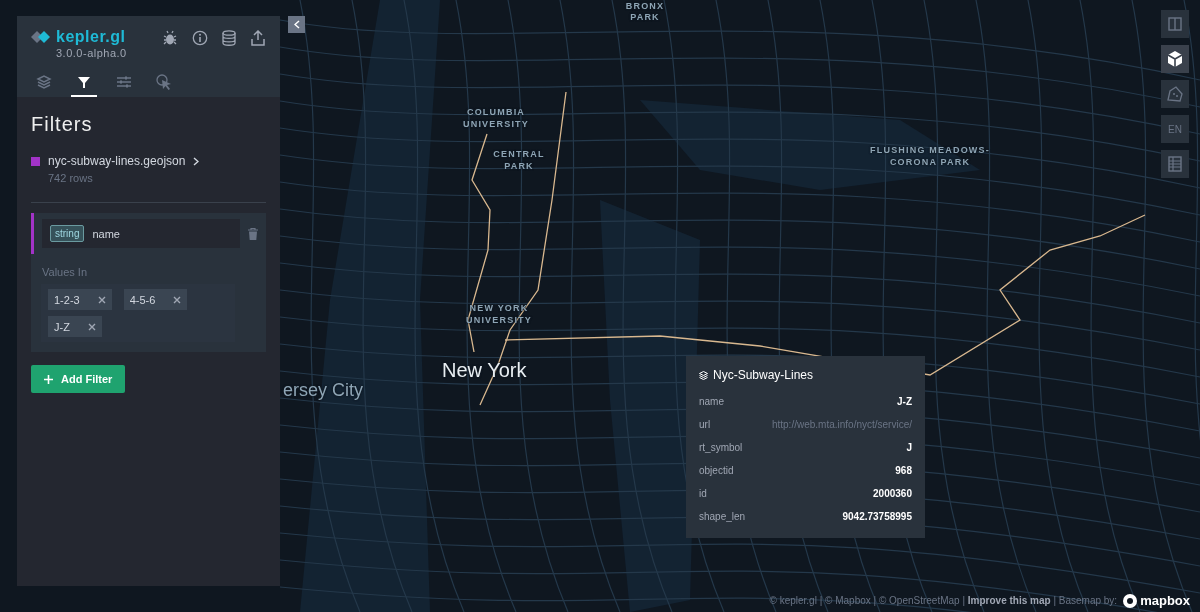 Image resolution: width=1200 pixels, height=612 pixels. Describe the element at coordinates (1165, 600) in the screenshot. I see `mapbox-logo-text: mapbox` at that location.